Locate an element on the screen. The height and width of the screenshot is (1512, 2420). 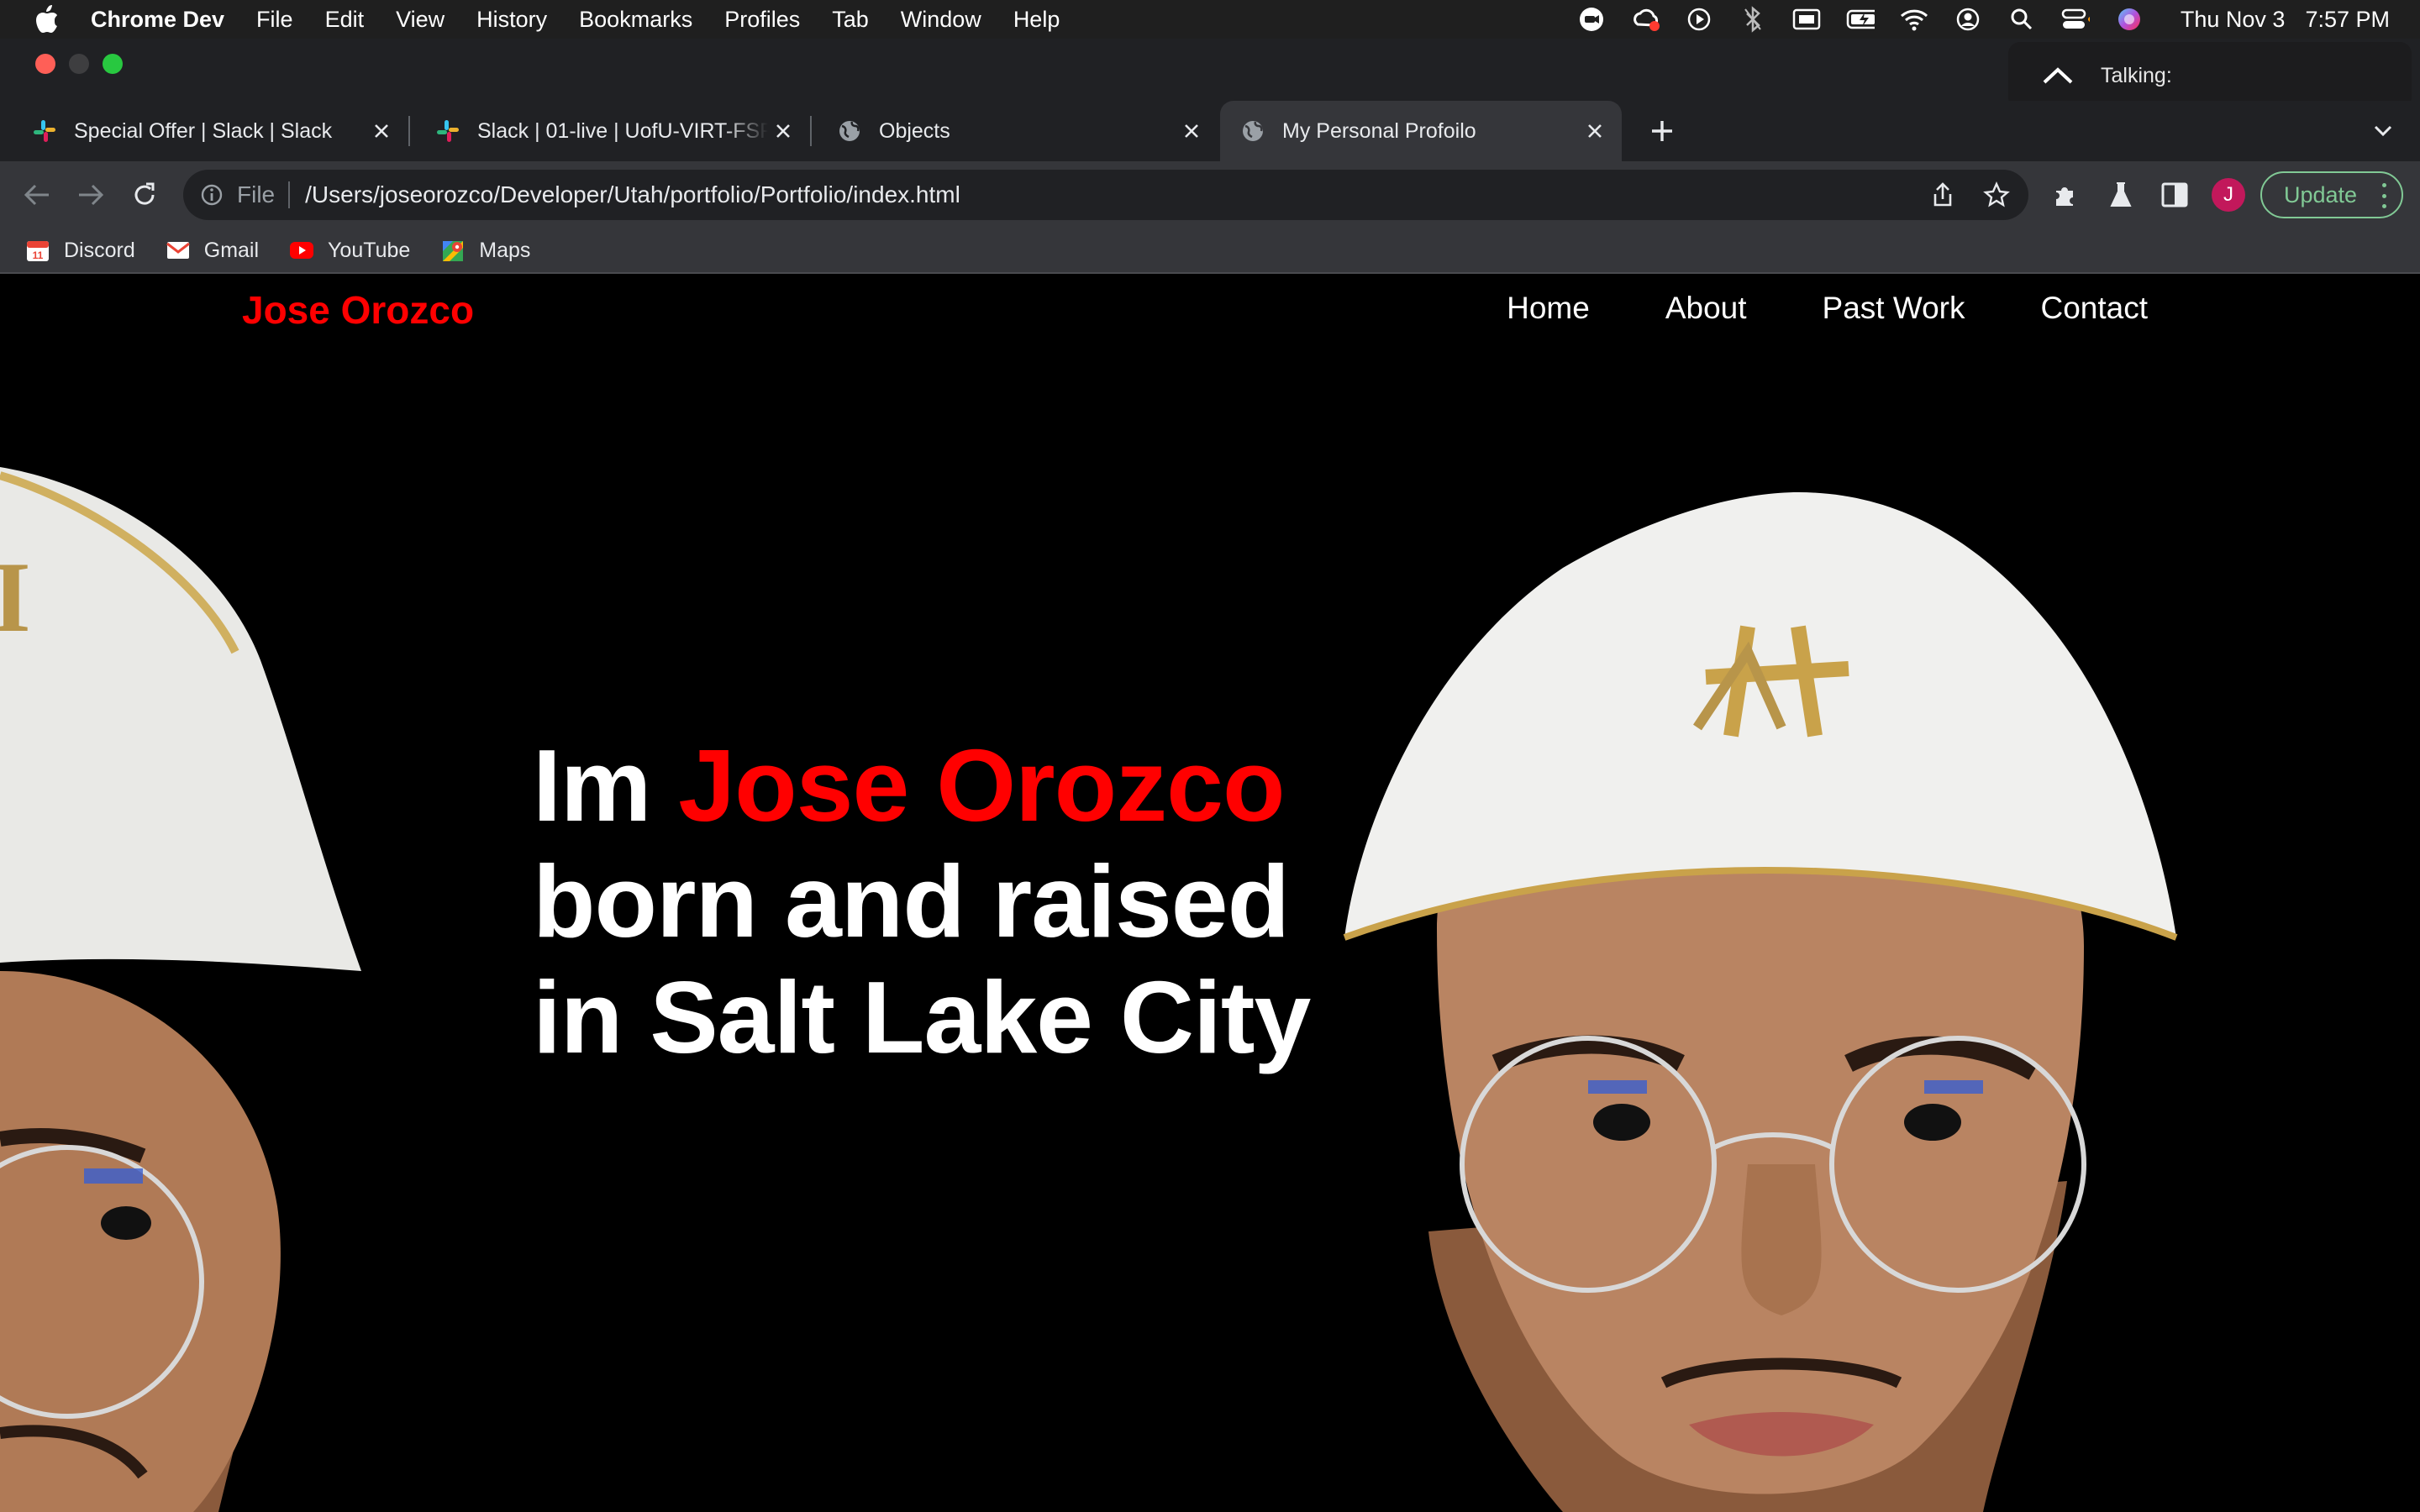
talking-label: Talking: is located at coordinates (2136, 75).